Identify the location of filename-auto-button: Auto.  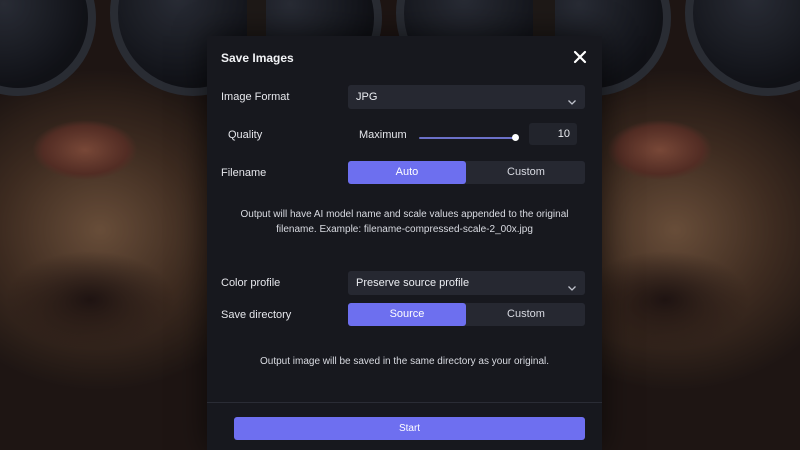
(407, 172).